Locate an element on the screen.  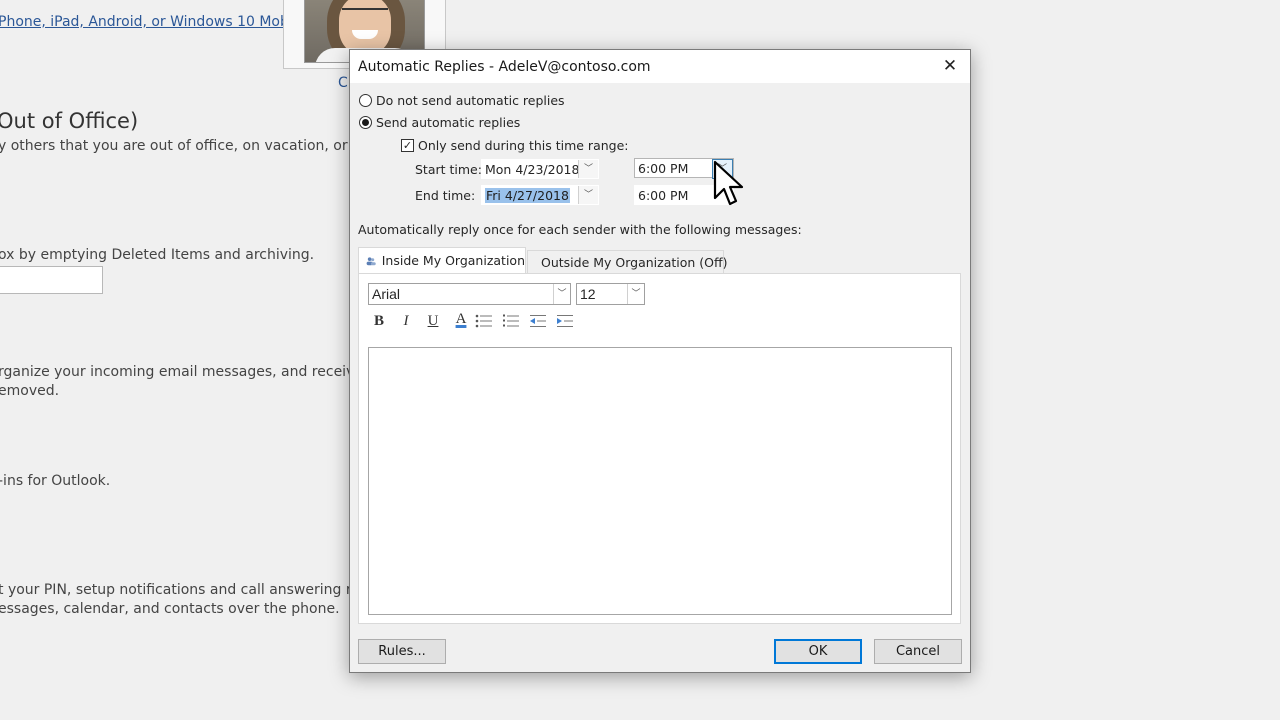
increase-indent-icon is located at coordinates (565, 321).